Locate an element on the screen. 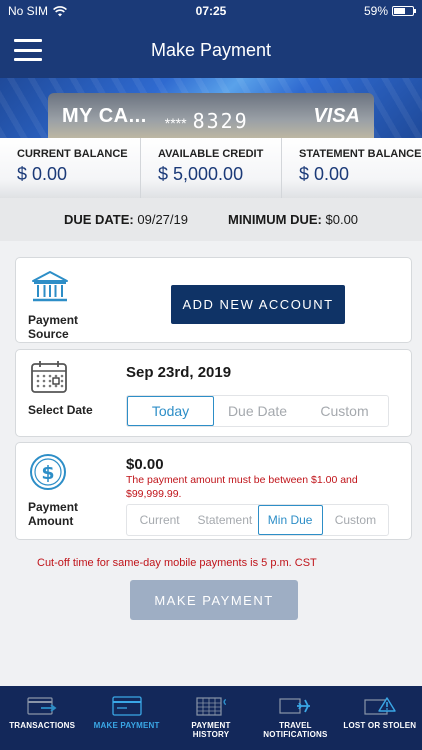  due-date-label: DUE DATE: is located at coordinates (98, 219).